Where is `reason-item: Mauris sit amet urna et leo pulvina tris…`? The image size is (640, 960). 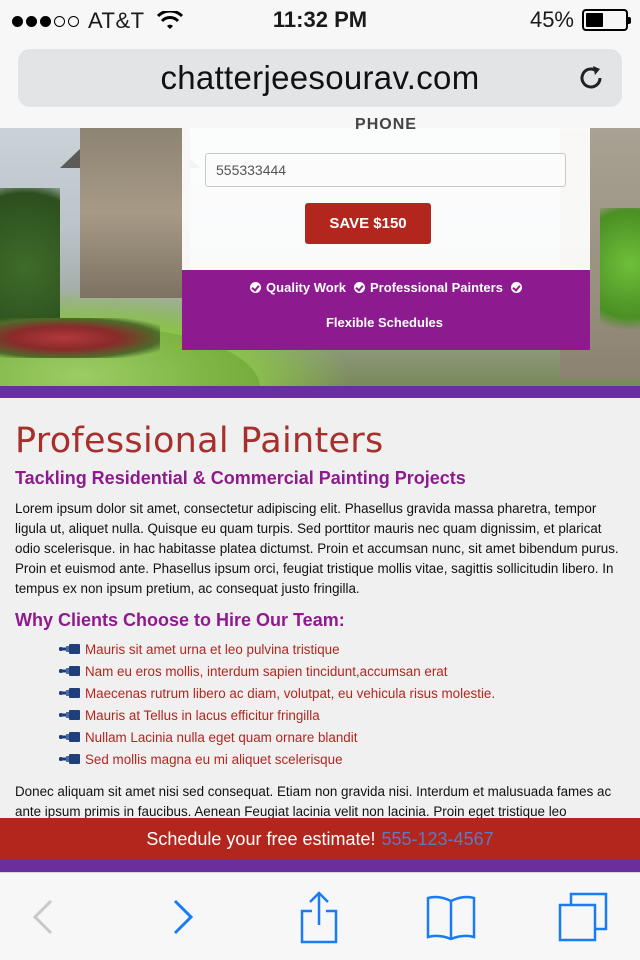 reason-item: Mauris sit amet urna et leo pulvina tris… is located at coordinates (343, 649).